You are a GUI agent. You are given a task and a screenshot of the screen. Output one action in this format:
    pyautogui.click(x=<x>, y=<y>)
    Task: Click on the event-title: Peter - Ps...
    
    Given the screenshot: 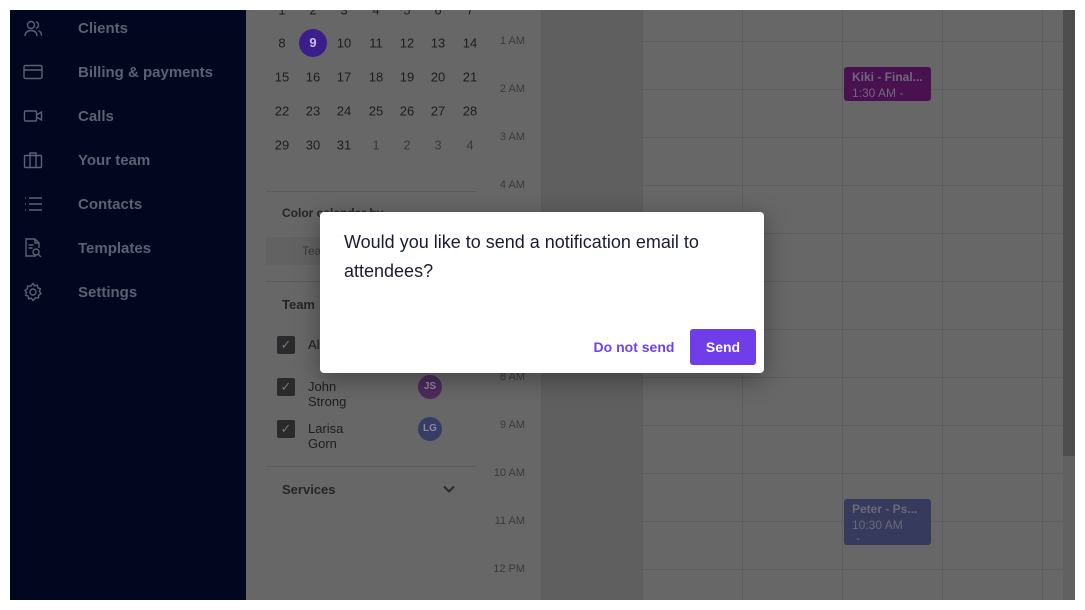 What is the action you would take?
    pyautogui.click(x=885, y=509)
    